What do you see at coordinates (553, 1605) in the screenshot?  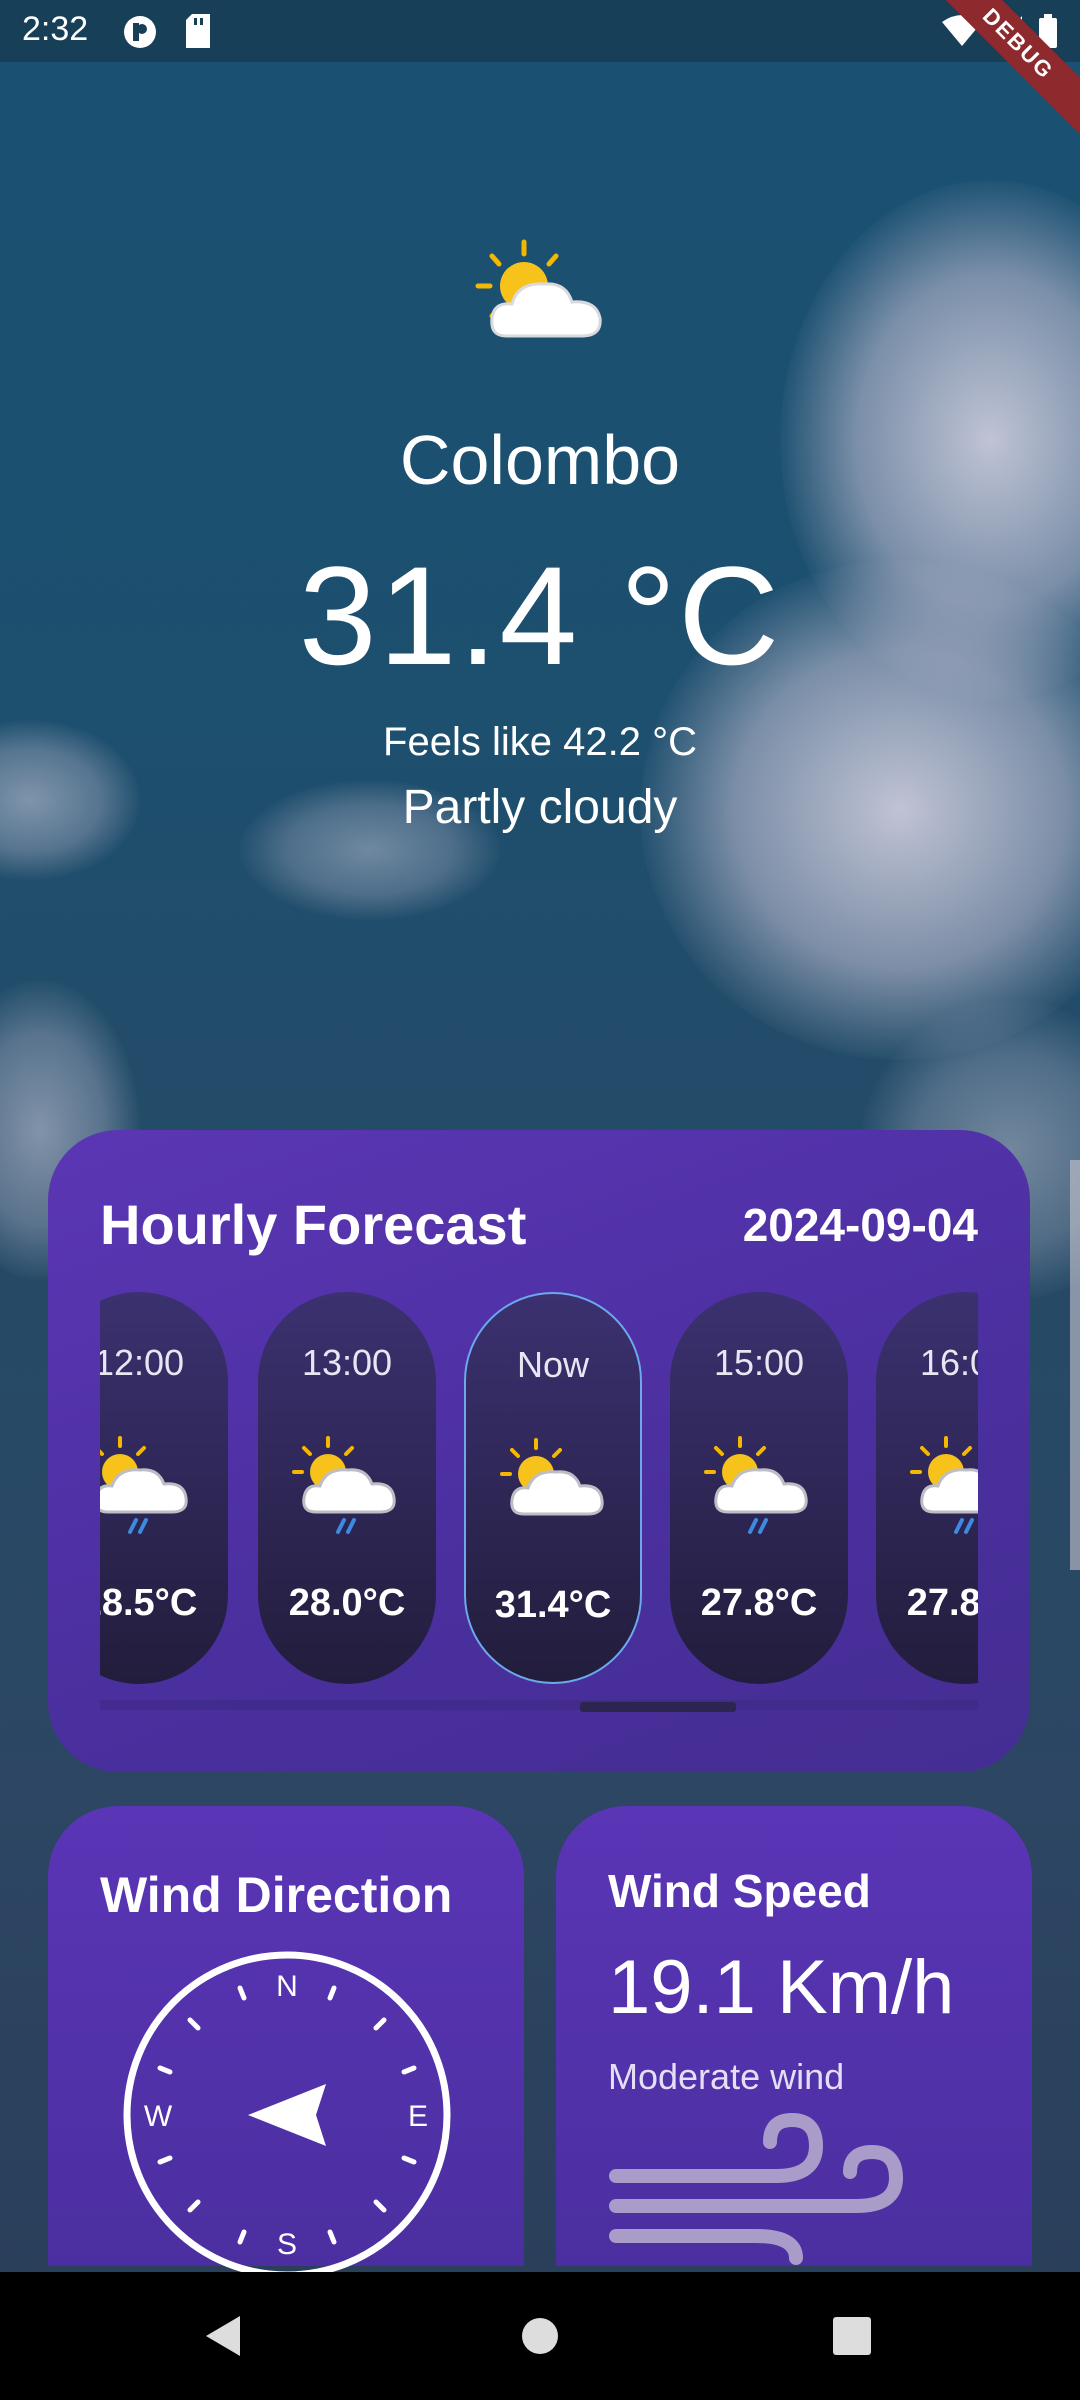 I see `hour-temperature: 31.4°C` at bounding box center [553, 1605].